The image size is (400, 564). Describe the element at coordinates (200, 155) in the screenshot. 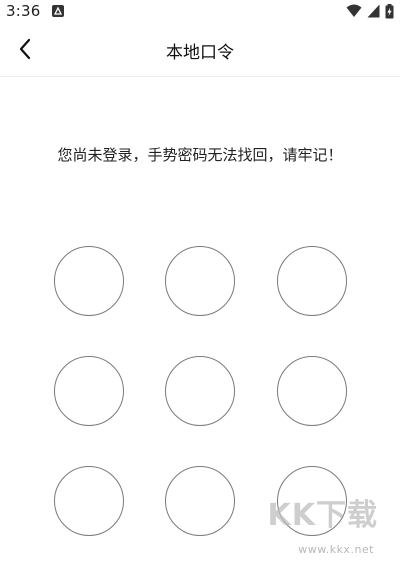

I see `gesture-warning-text: 您尚未登录，手势密码无法找回，请牢记！` at that location.